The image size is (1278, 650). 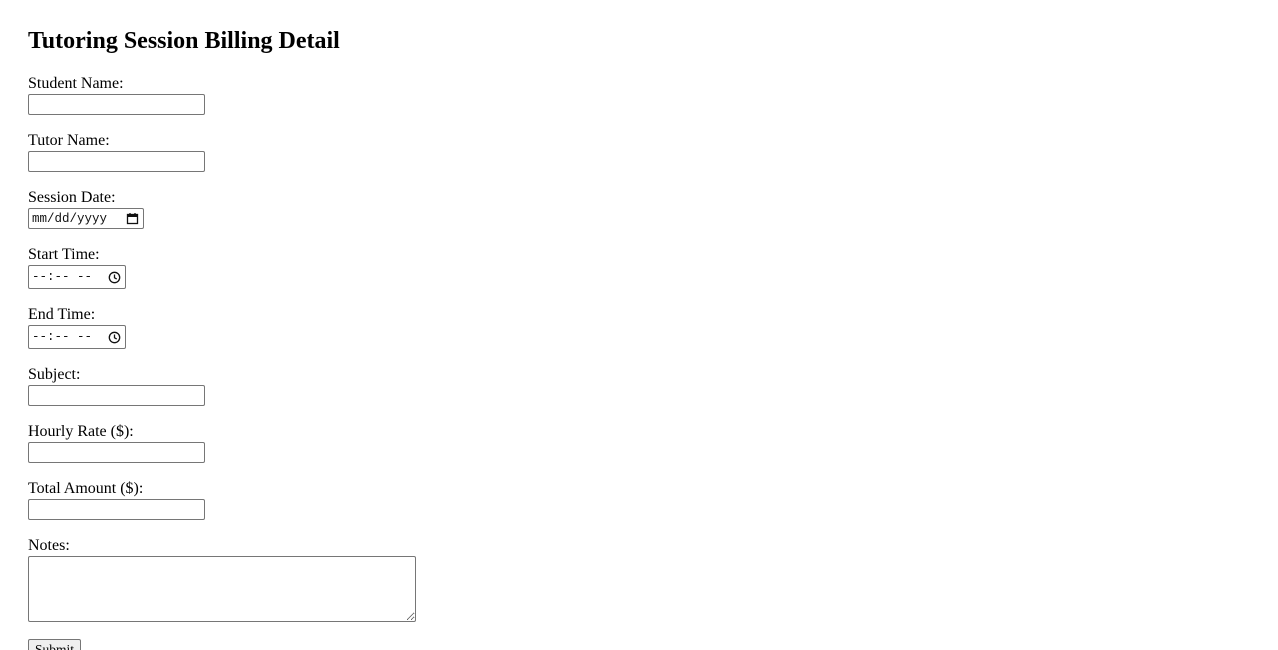 I want to click on start-time-input: --:-- --, so click(x=77, y=277).